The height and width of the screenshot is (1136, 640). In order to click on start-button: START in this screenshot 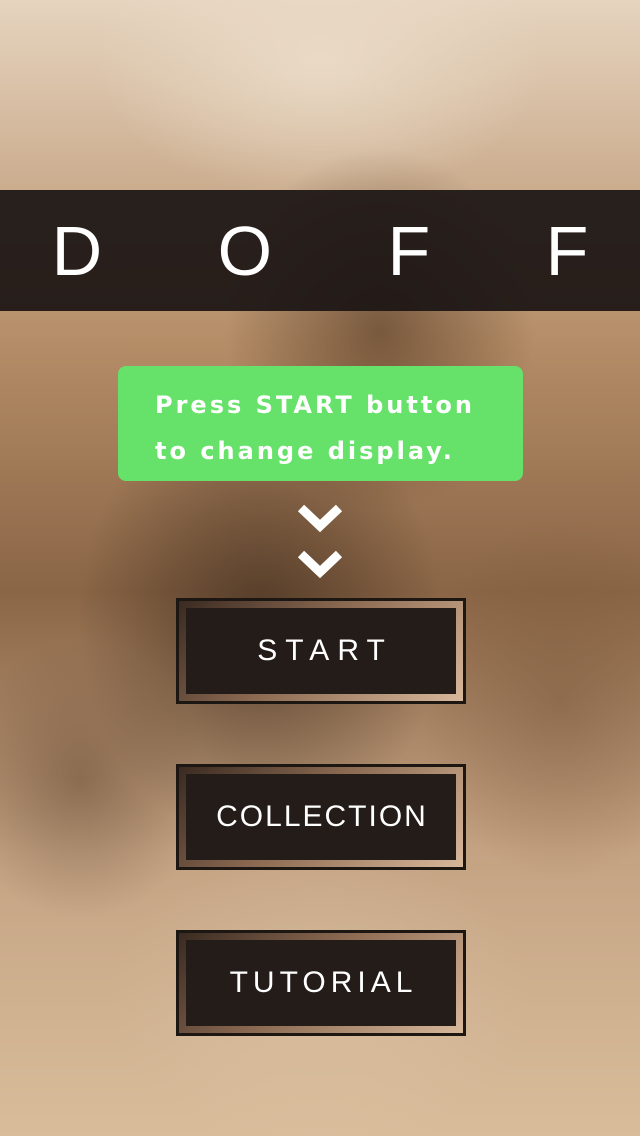, I will do `click(321, 651)`.